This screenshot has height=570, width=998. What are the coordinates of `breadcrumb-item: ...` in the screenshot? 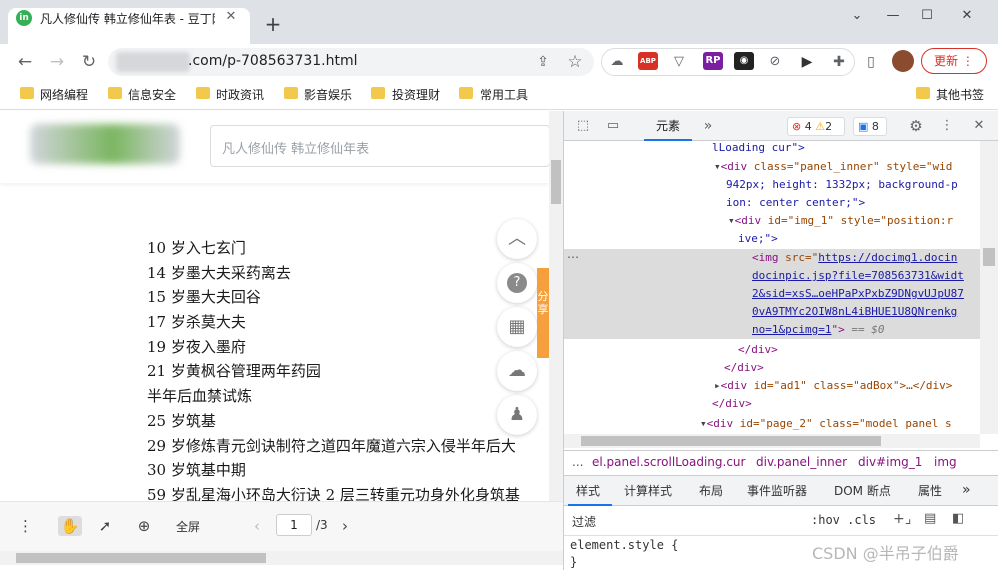 It's located at (577, 462).